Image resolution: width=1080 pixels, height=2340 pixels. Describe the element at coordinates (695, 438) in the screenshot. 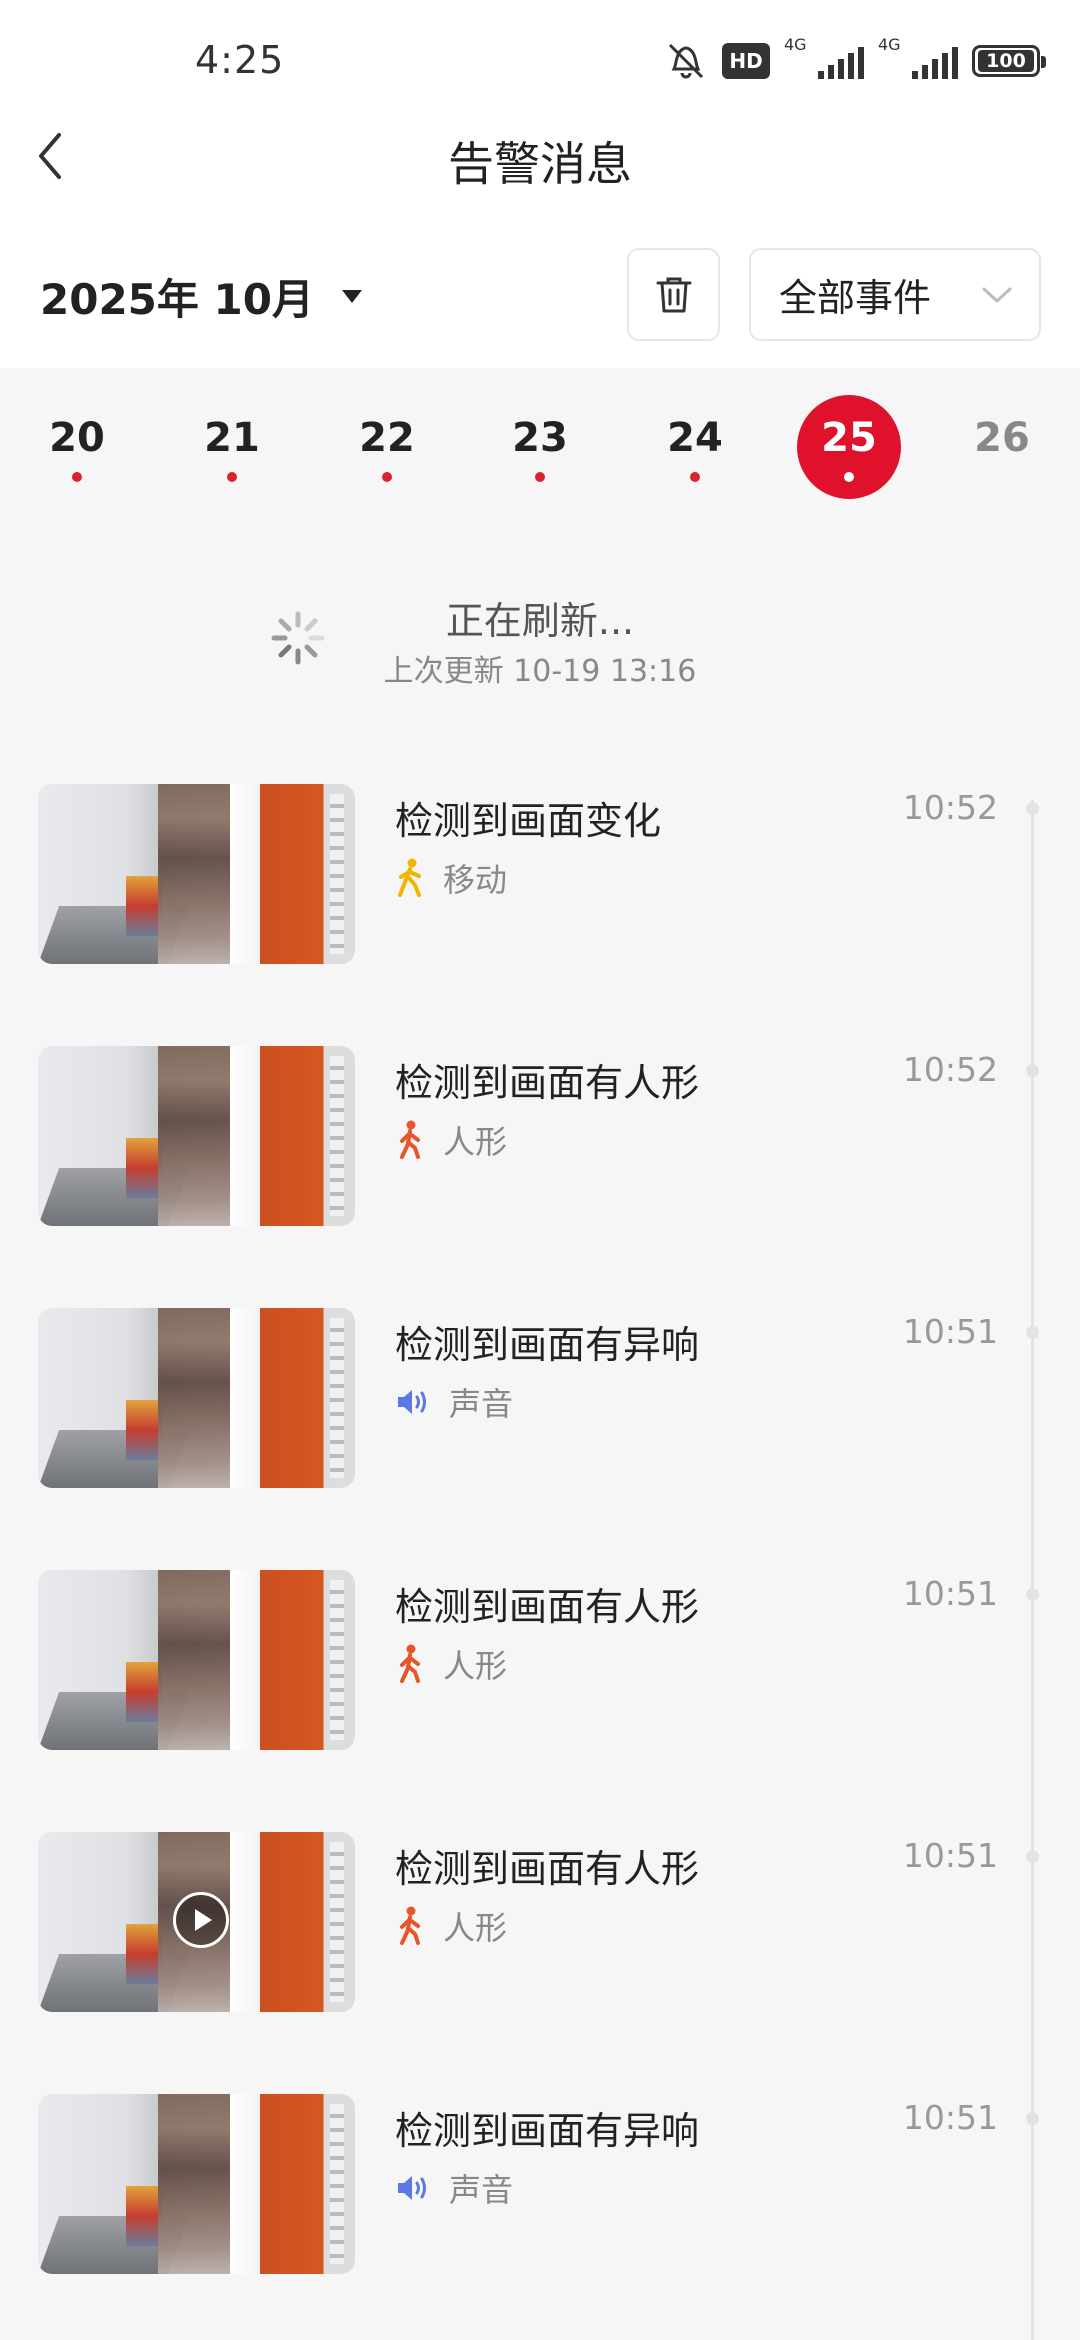

I see `date-number: 24` at that location.